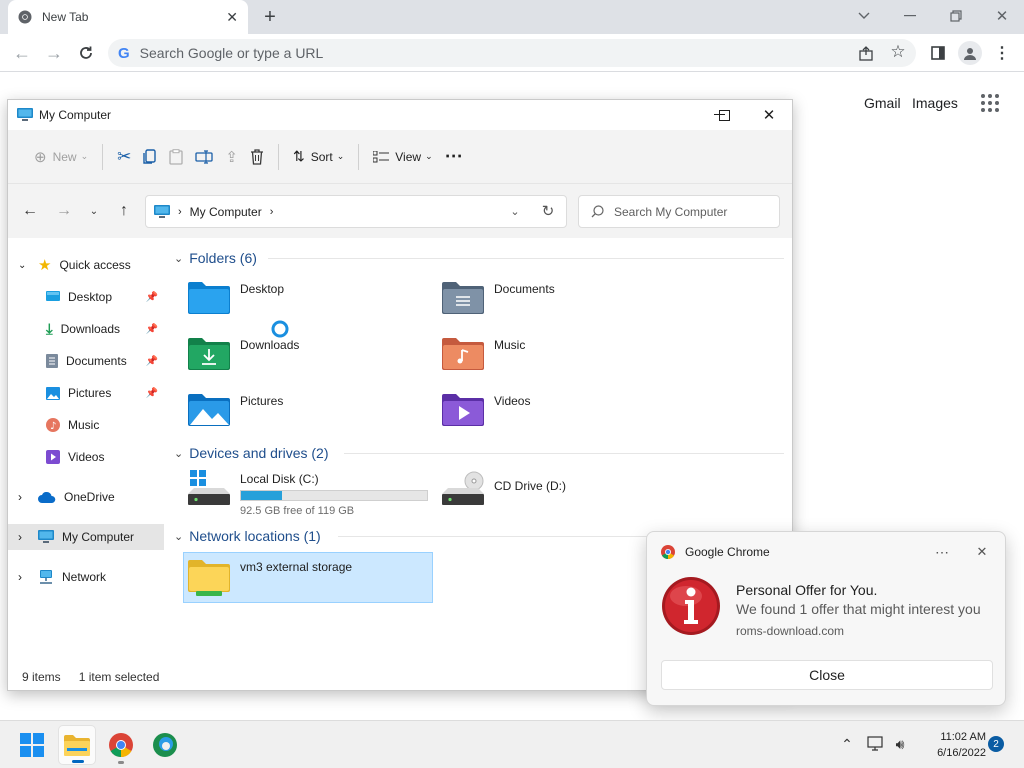 This screenshot has height=768, width=1024. What do you see at coordinates (953, 745) in the screenshot?
I see `clock: 11:02 AM 6/16/2022` at bounding box center [953, 745].